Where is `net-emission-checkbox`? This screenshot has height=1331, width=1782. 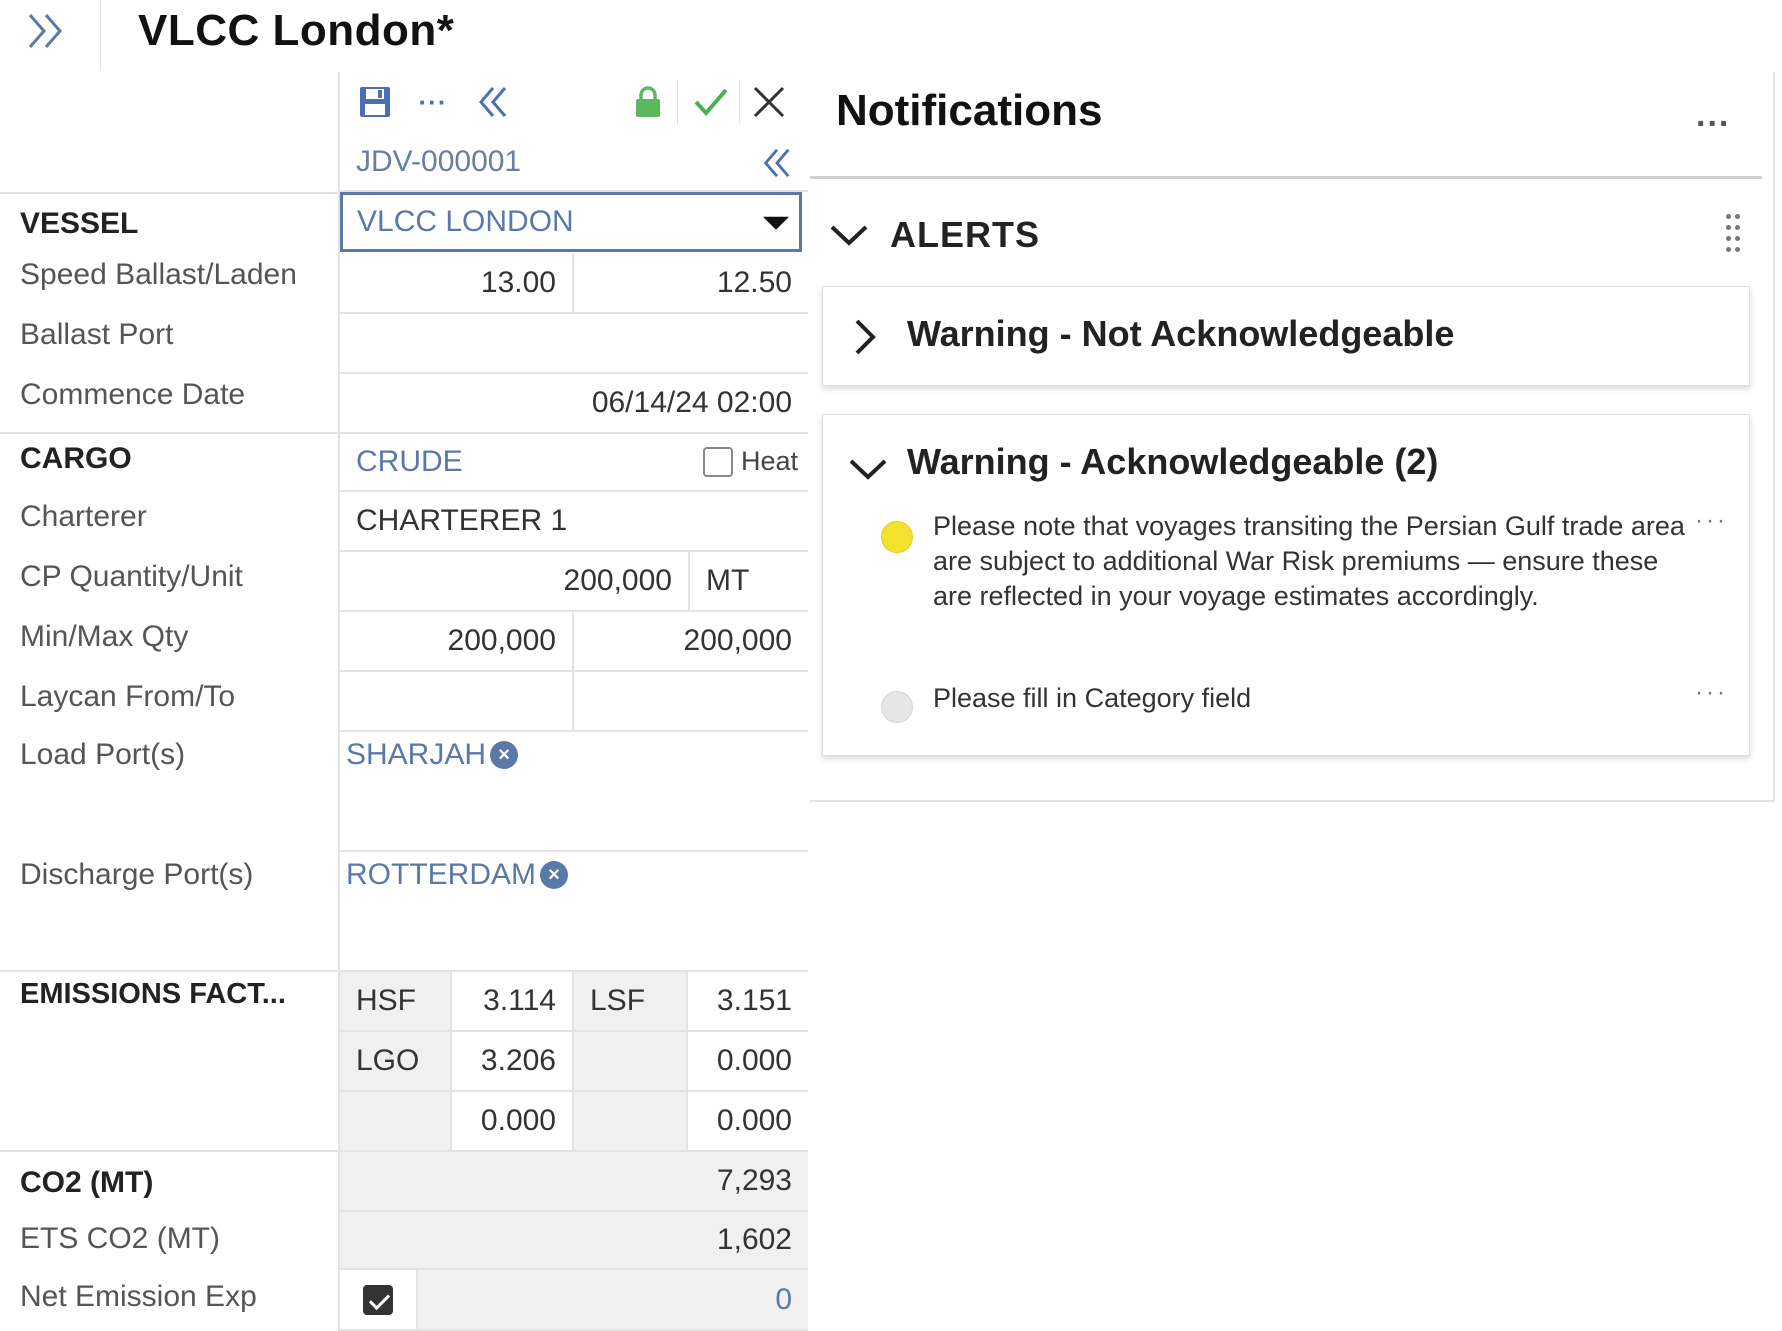
net-emission-checkbox is located at coordinates (378, 1299).